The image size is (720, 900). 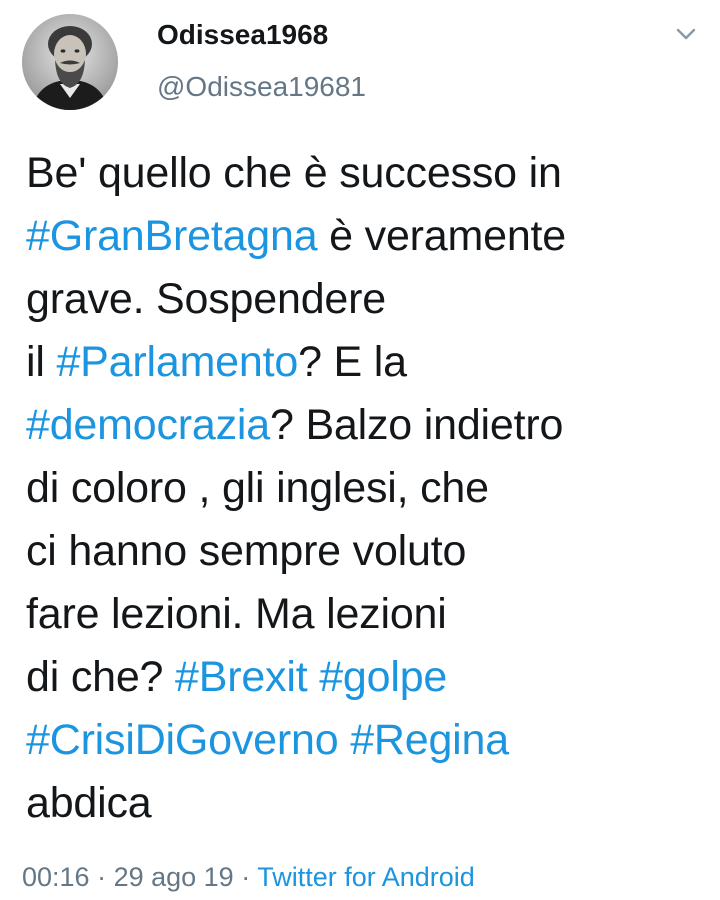 What do you see at coordinates (101, 677) in the screenshot?
I see `tweet-text-segment: di che?` at bounding box center [101, 677].